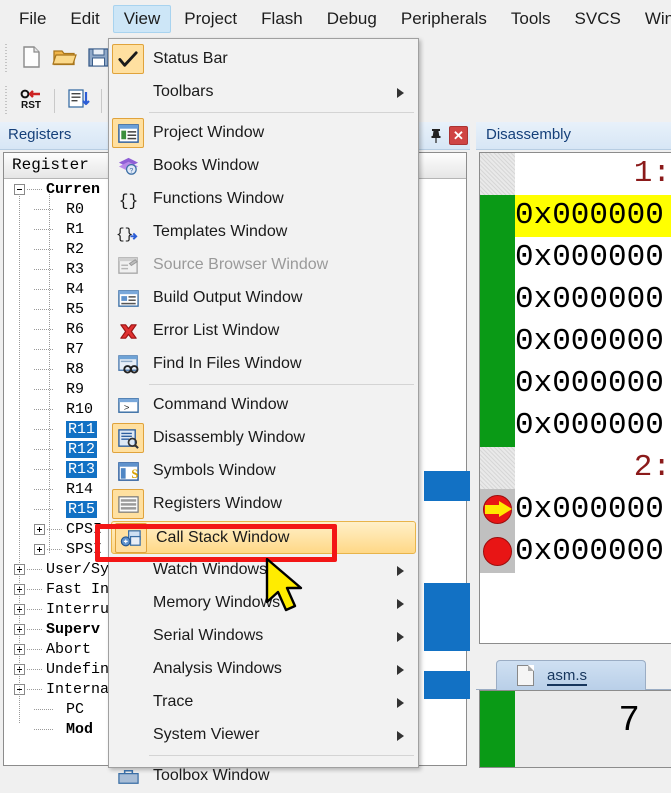 The width and height of the screenshot is (671, 793). I want to click on menubar-item-flash: Flash, so click(282, 19).